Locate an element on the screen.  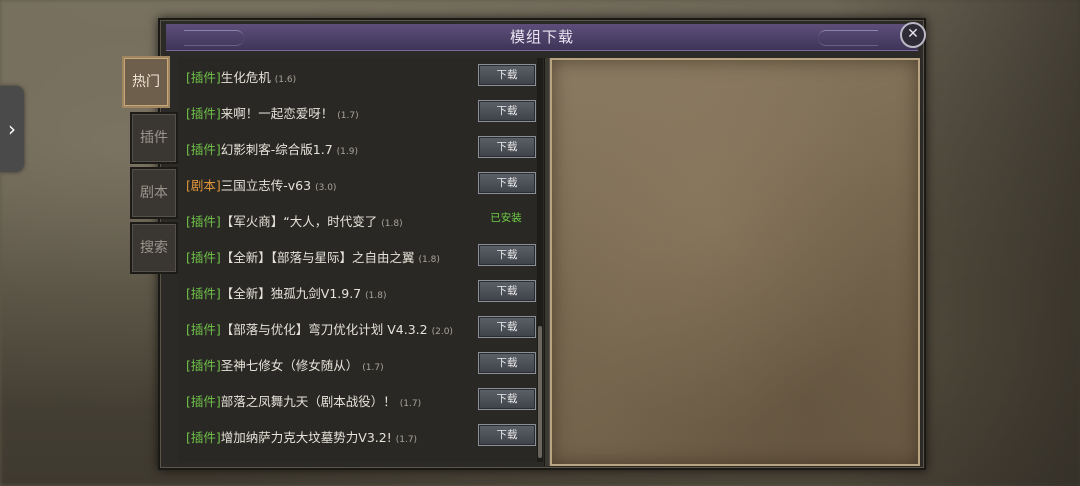
side-panel-toggle: › is located at coordinates (12, 129).